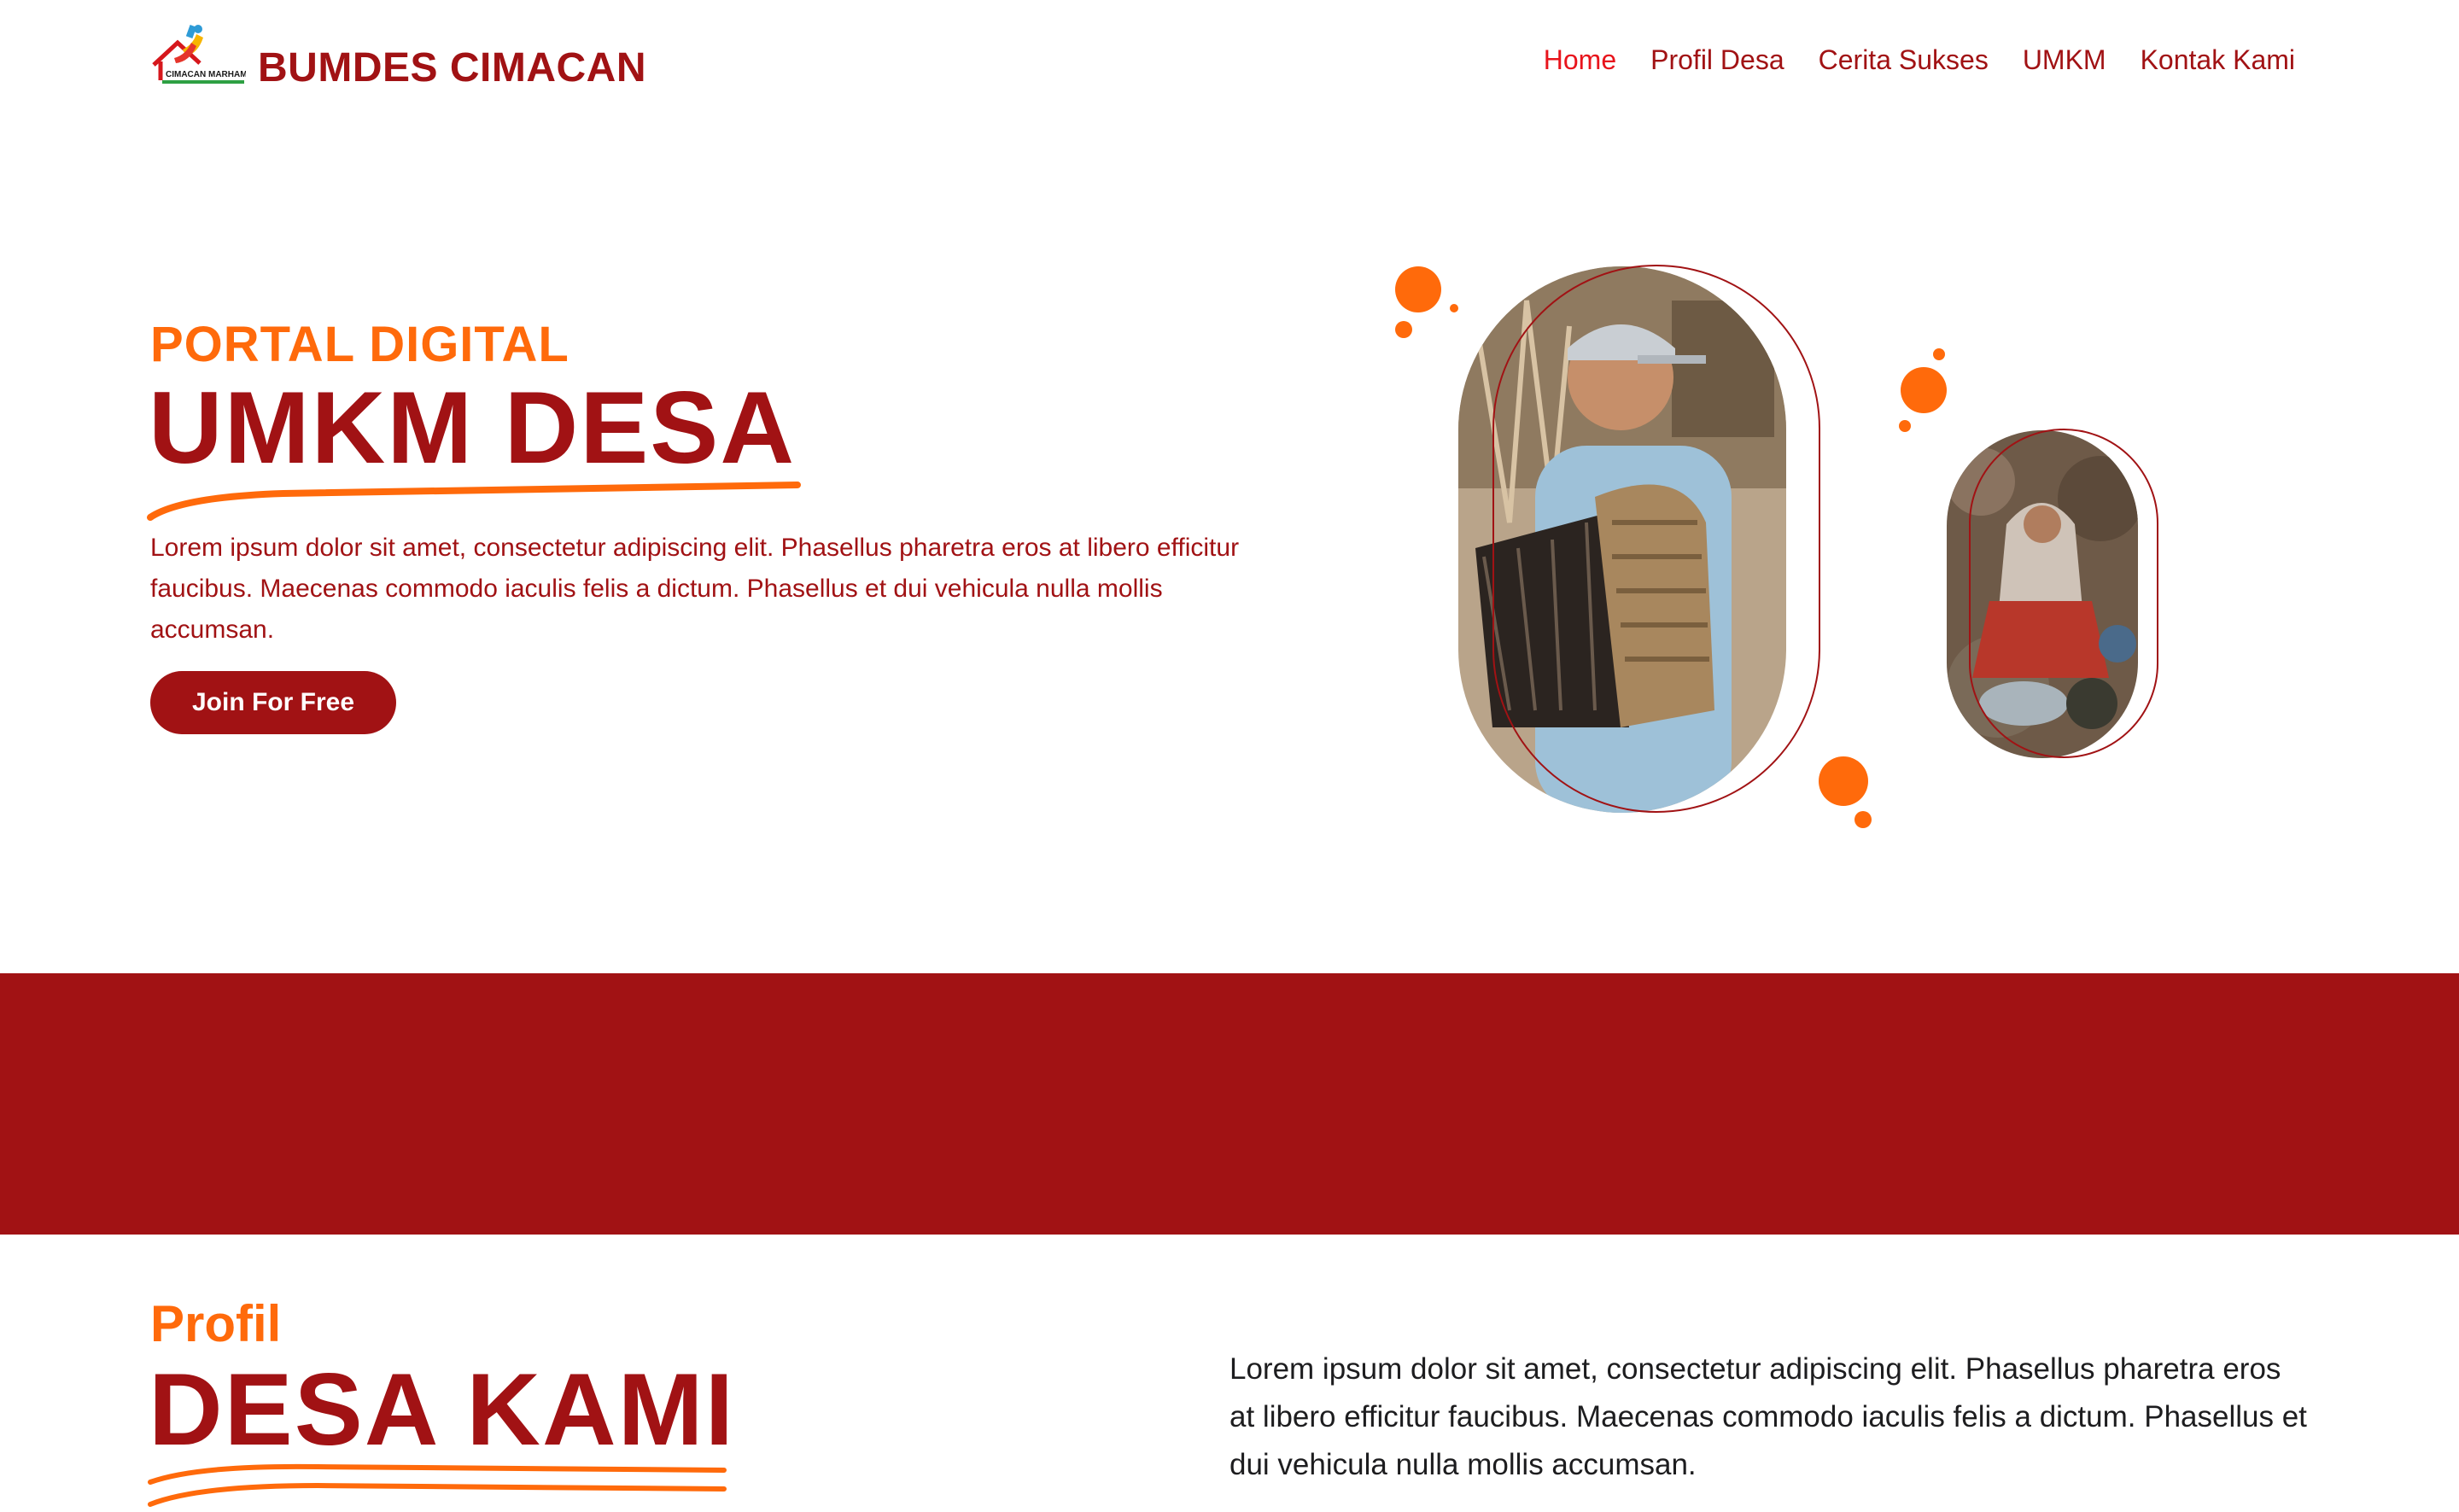 Image resolution: width=2459 pixels, height=1512 pixels. What do you see at coordinates (197, 61) in the screenshot?
I see `bumdes-logo: CIMACAN MARHAMAH` at bounding box center [197, 61].